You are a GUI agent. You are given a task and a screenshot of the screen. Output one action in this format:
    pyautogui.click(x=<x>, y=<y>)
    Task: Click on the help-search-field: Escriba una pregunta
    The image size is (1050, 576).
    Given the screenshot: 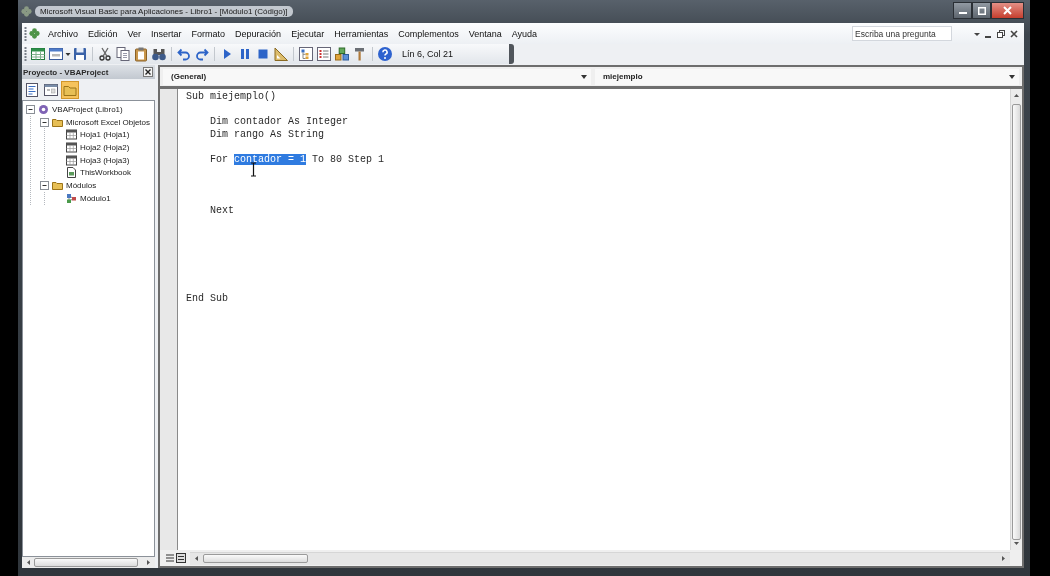 What is the action you would take?
    pyautogui.click(x=902, y=33)
    